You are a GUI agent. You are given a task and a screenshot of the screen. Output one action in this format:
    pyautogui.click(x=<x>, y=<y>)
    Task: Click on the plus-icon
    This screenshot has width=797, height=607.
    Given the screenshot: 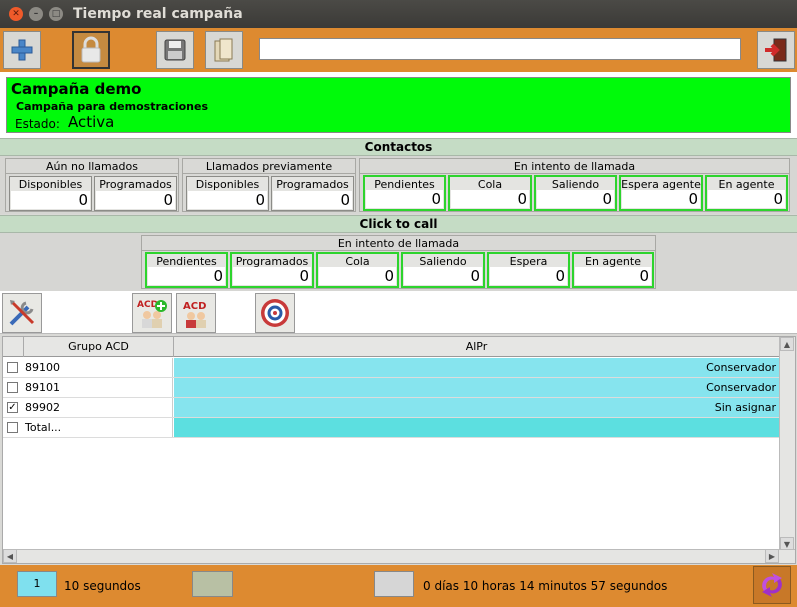 What is the action you would take?
    pyautogui.click(x=22, y=50)
    